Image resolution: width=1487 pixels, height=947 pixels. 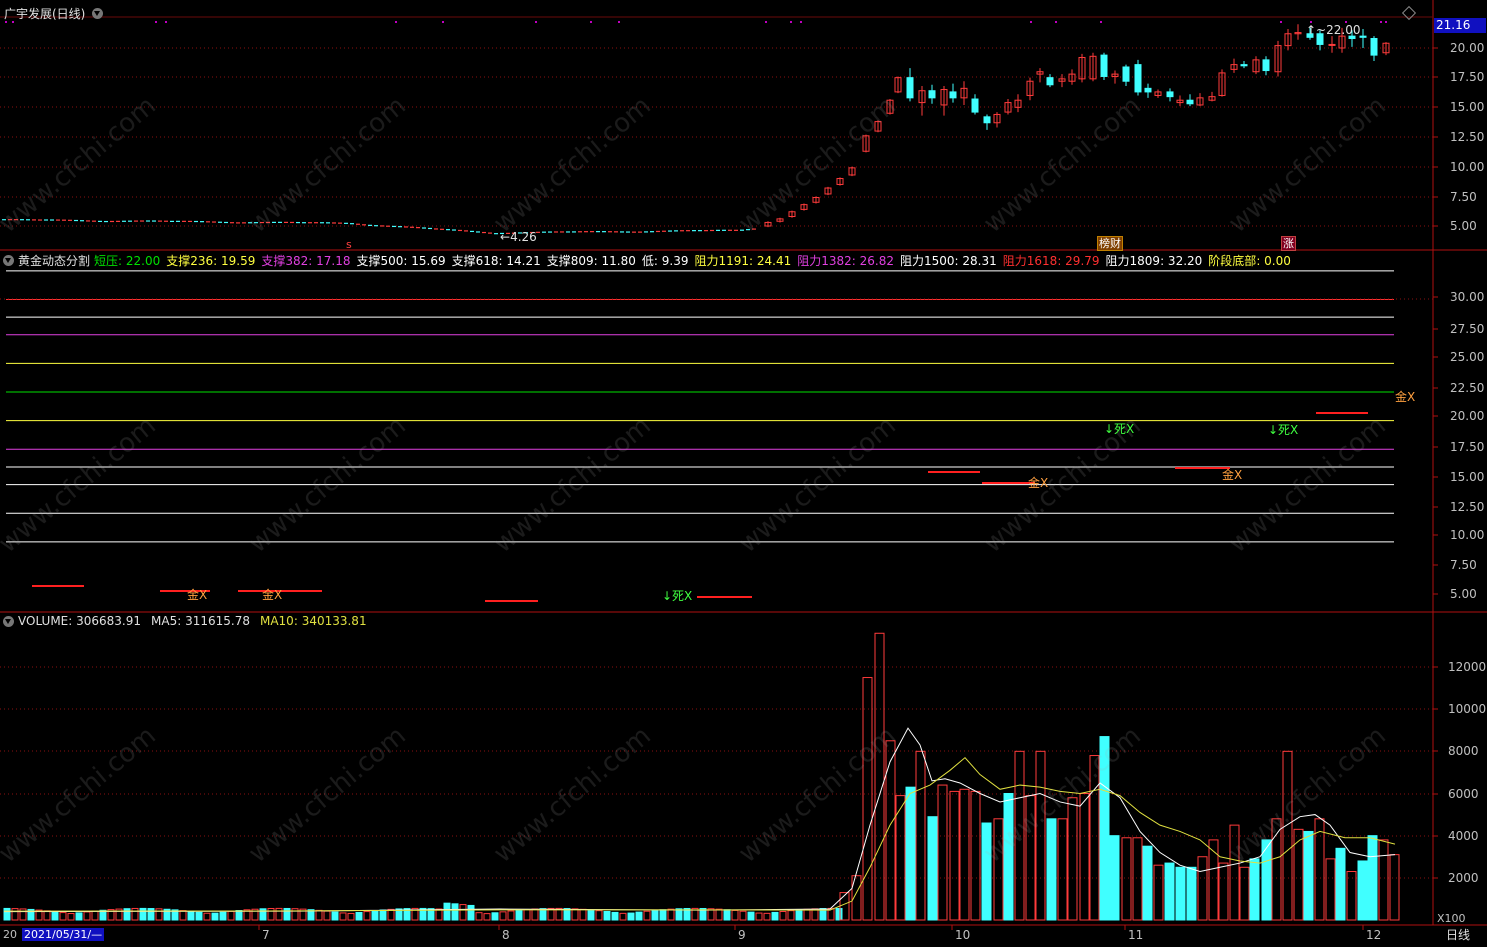 I want to click on gold-tick-label: 10.00, so click(x=1467, y=535).